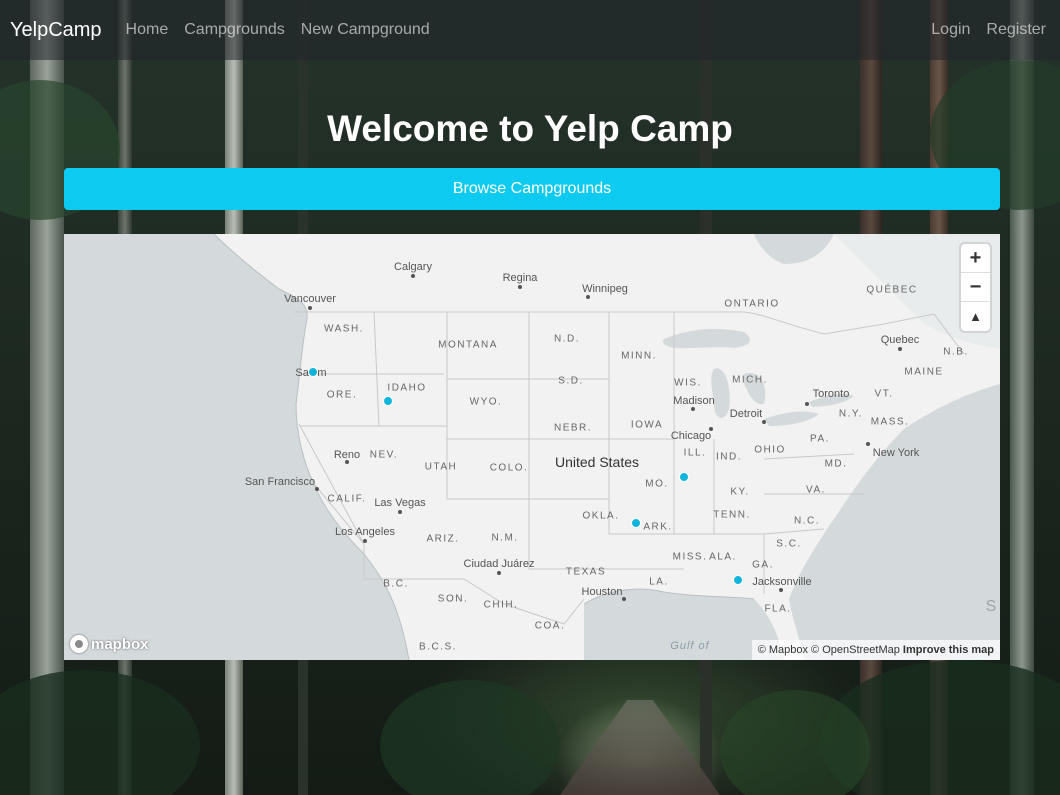 Image resolution: width=1060 pixels, height=795 pixels. Describe the element at coordinates (413, 267) in the screenshot. I see `city-label: Calgary` at that location.